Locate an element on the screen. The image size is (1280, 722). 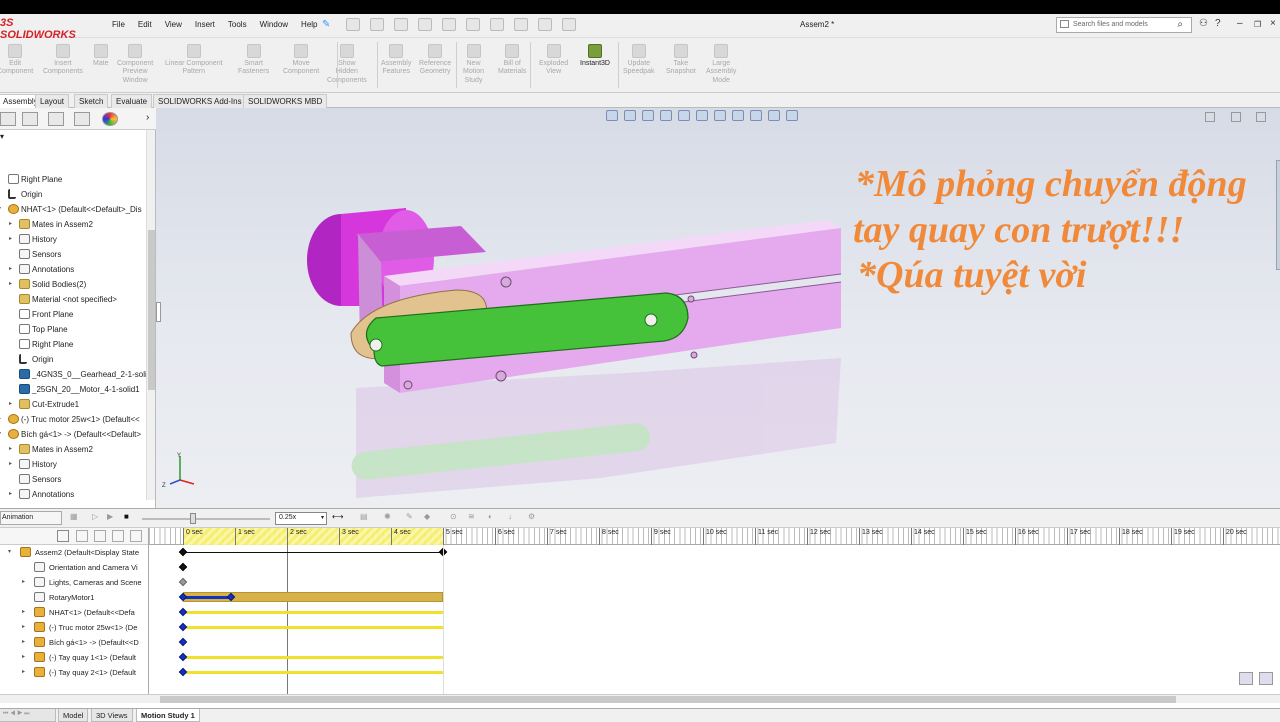
scroll-first-tabs-icon: ⏮ ◀ ▶ ⏭ is located at coordinates (28, 715).